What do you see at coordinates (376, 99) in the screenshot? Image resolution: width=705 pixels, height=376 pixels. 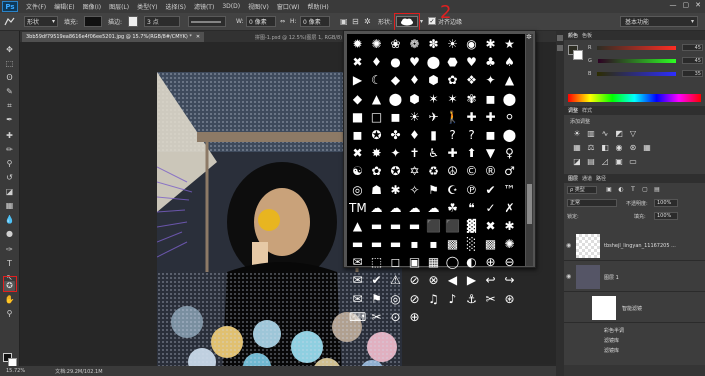 I see `shape-option: ▲` at bounding box center [376, 99].